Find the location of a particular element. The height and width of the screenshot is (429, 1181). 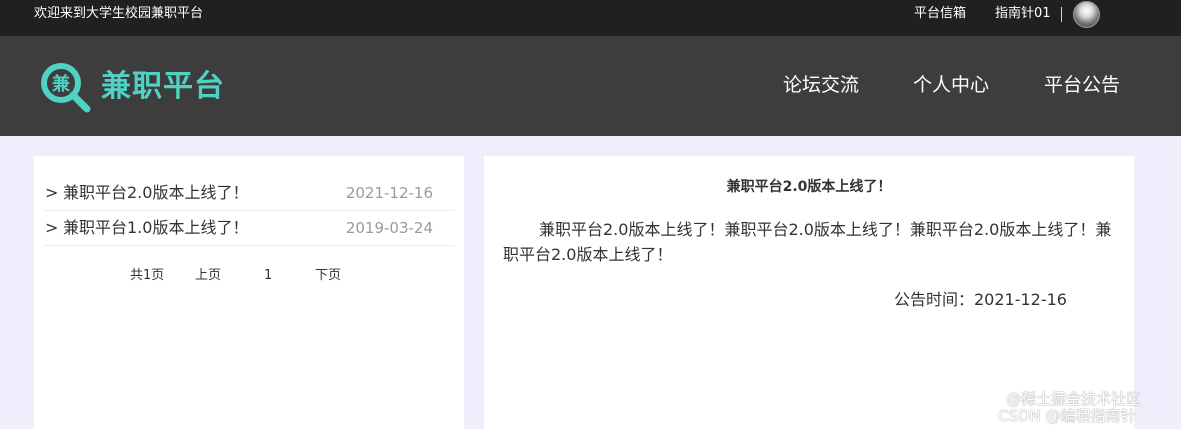

notice-date: 2019-03-24 is located at coordinates (389, 228).